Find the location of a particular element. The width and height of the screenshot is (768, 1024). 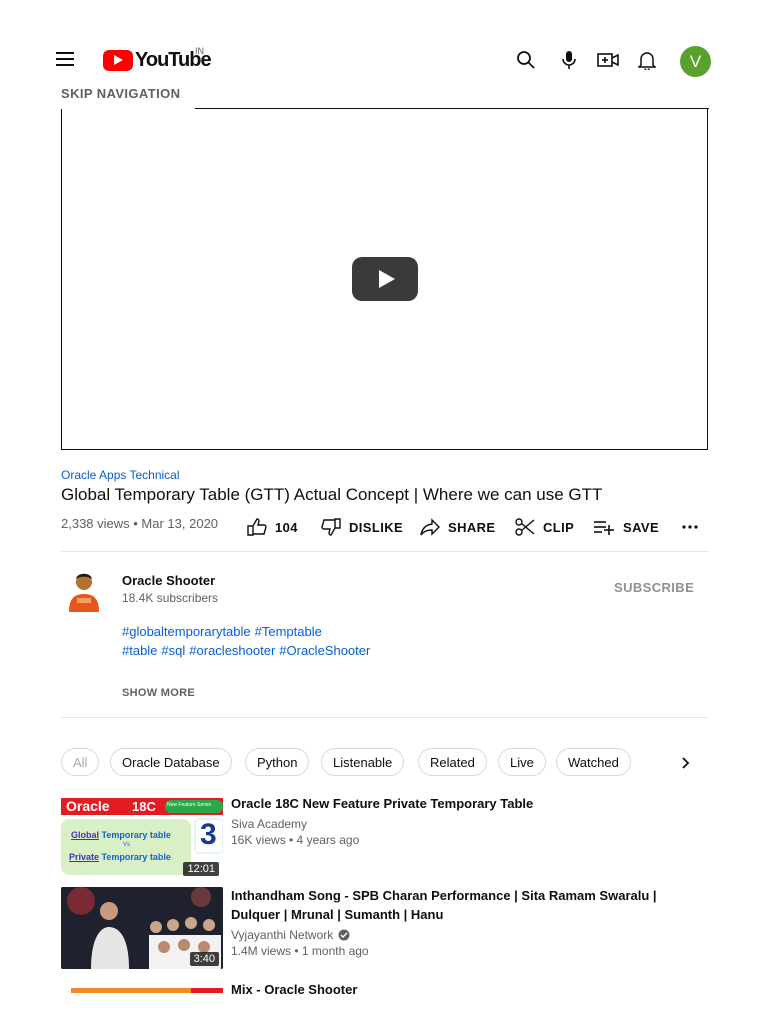

avatar: V is located at coordinates (695, 61).